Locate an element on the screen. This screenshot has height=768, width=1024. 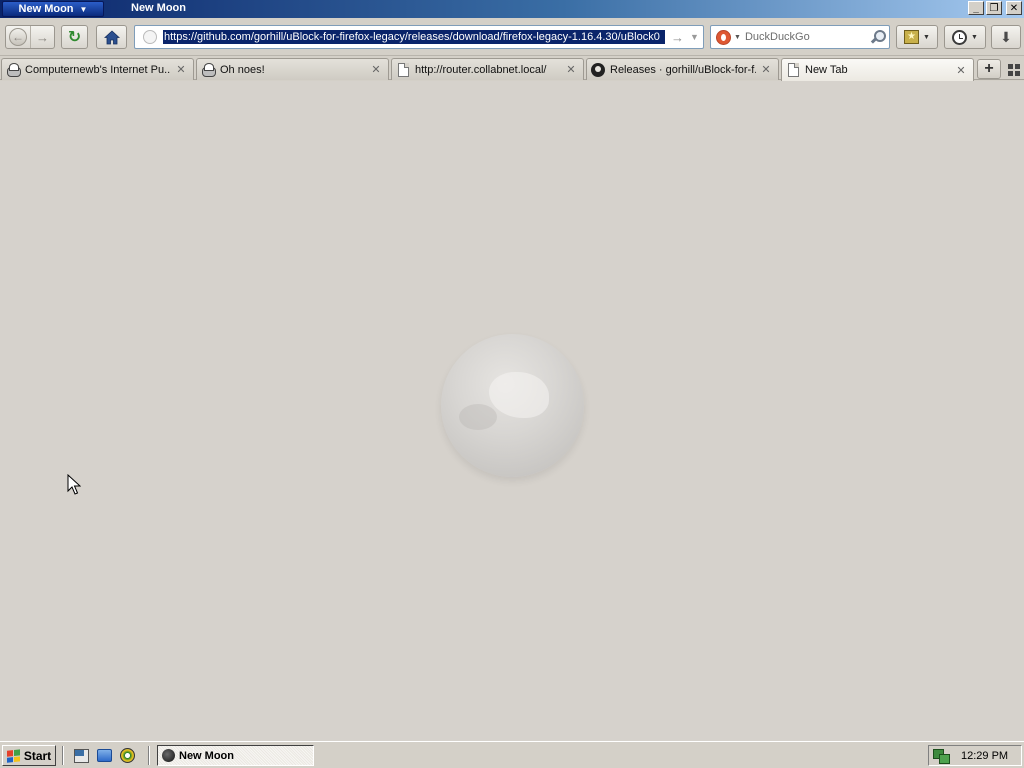
bookmark-star-icon: ★ is located at coordinates (912, 37).